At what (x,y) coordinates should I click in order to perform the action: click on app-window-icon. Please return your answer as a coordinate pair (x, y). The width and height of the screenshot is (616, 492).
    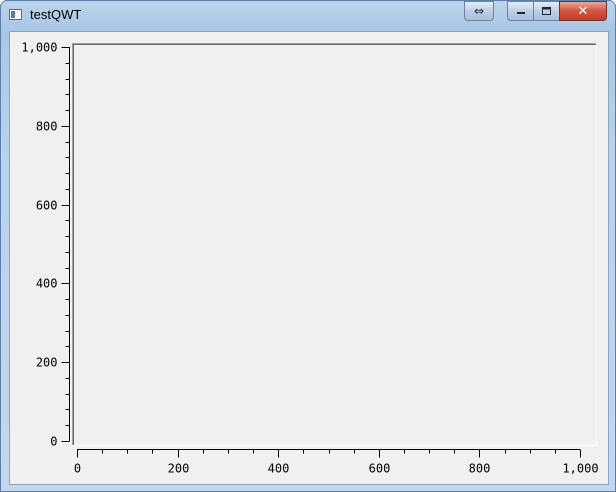
    Looking at the image, I should click on (15, 14).